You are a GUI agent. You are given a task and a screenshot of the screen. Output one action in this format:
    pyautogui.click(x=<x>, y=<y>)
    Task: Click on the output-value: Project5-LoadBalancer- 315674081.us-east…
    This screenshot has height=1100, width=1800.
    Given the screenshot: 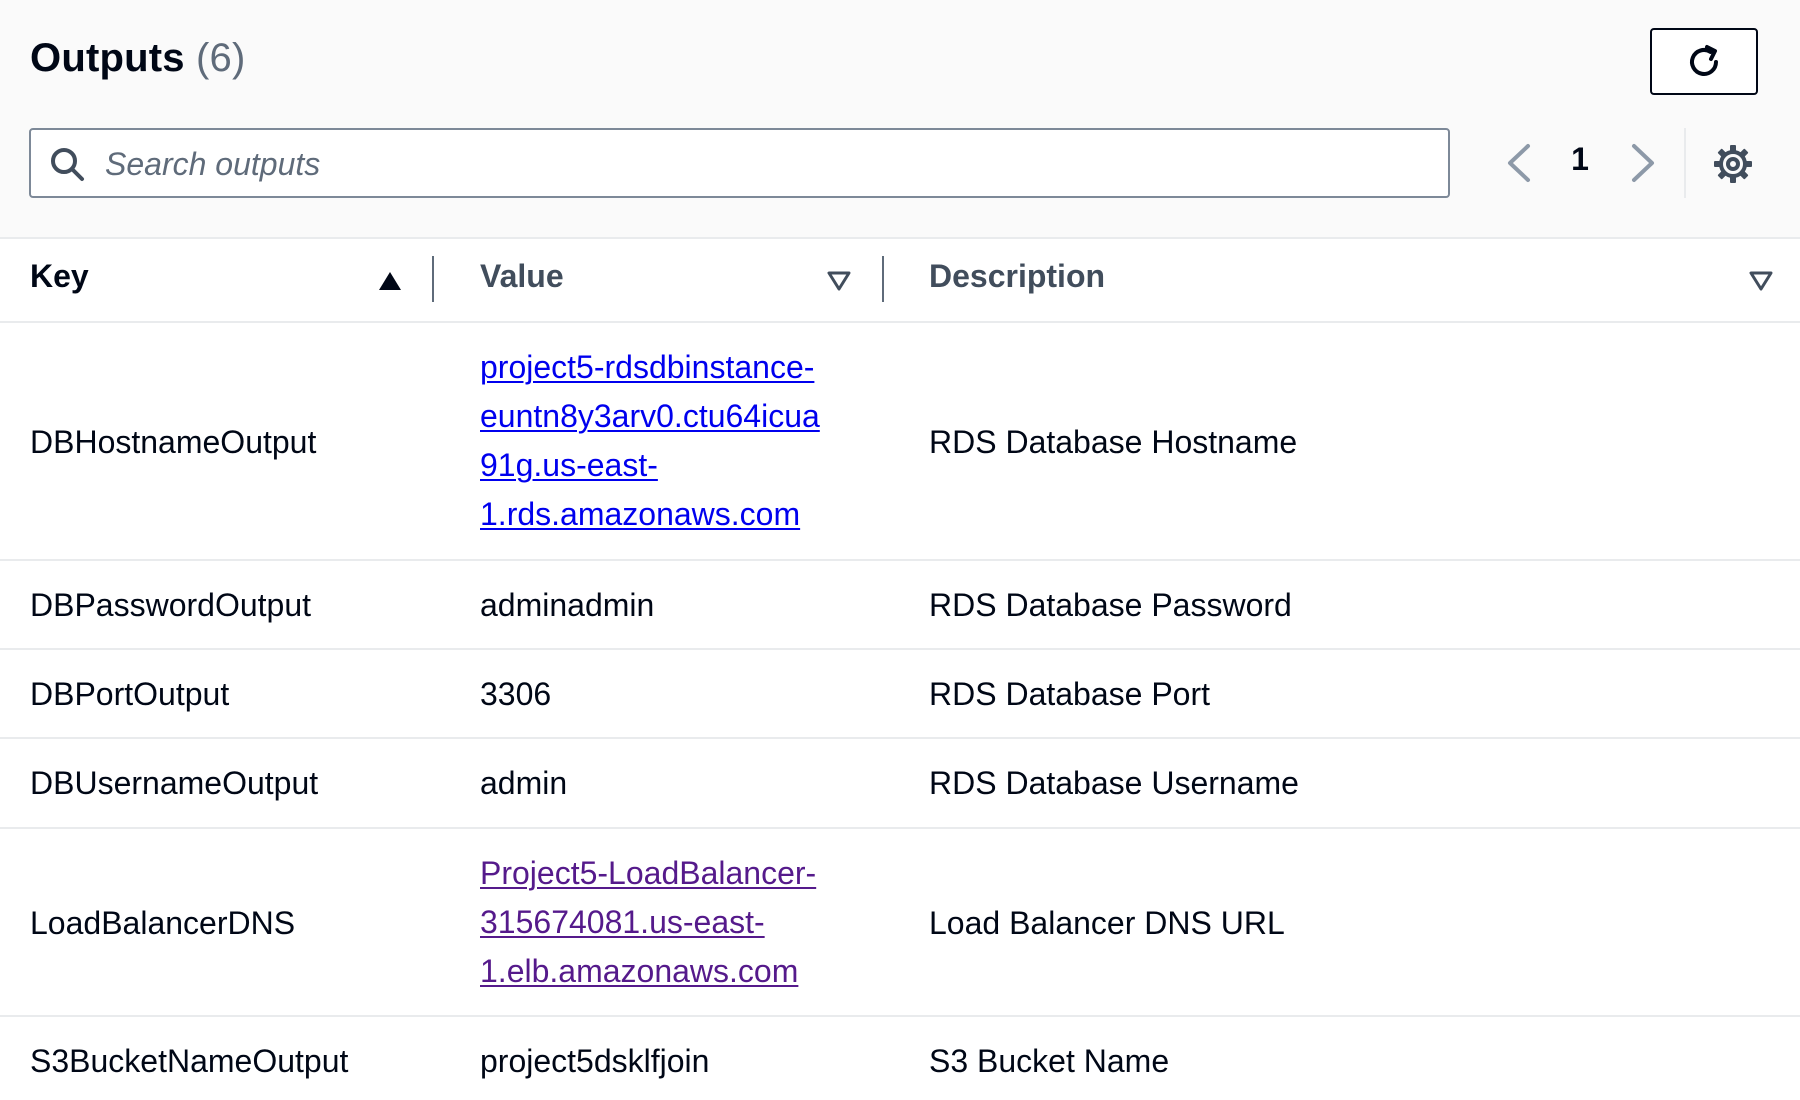 What is the action you would take?
    pyautogui.click(x=660, y=922)
    